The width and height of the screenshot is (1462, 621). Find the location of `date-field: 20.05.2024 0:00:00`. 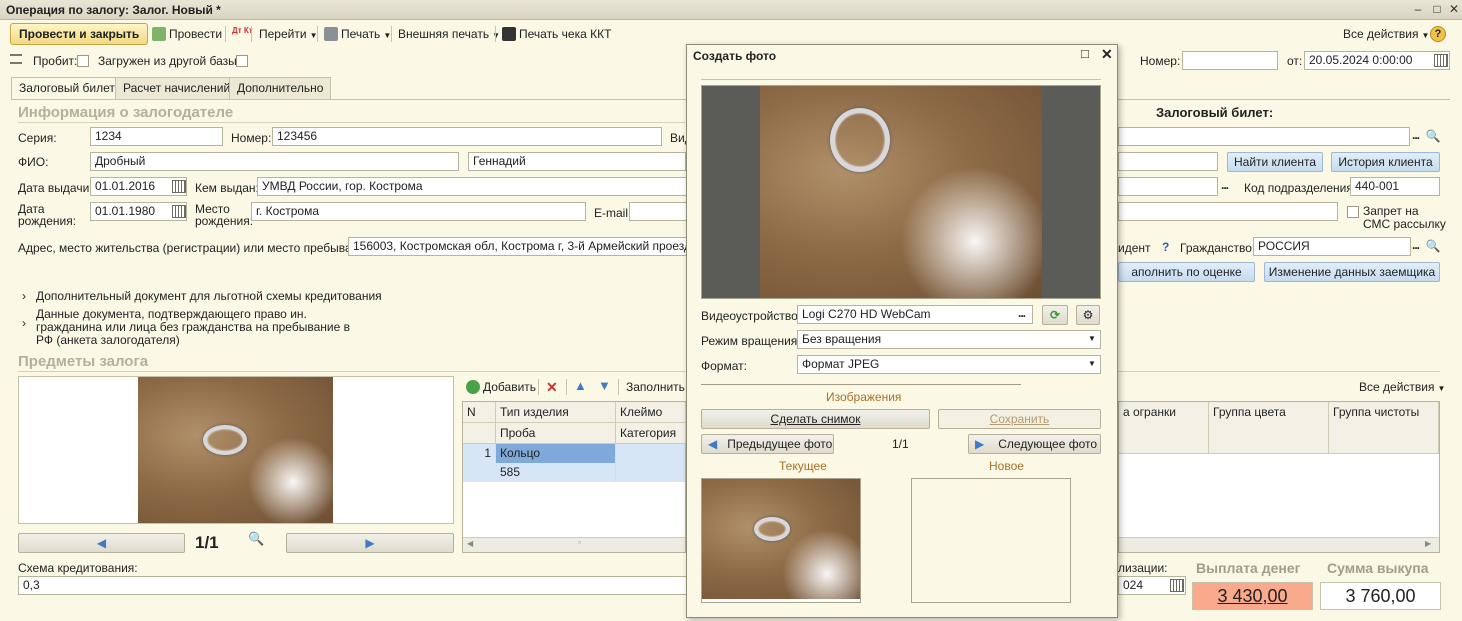

date-field: 20.05.2024 0:00:00 is located at coordinates (1377, 60).